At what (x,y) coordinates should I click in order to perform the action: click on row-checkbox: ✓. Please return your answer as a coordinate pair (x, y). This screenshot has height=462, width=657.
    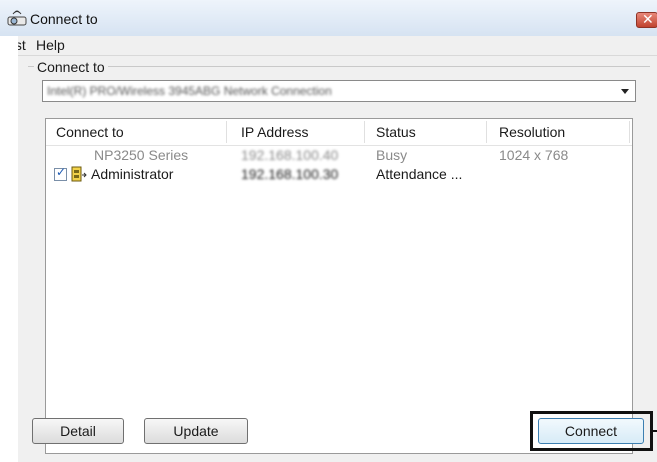
    Looking at the image, I should click on (60, 173).